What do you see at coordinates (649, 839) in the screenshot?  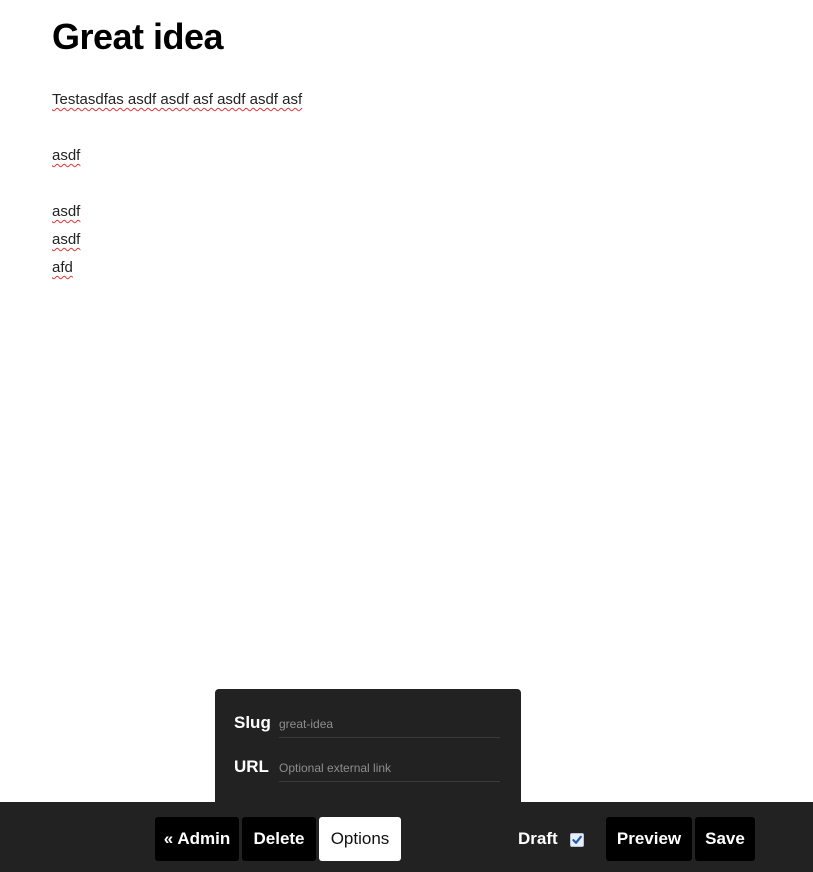 I see `preview-button: Preview` at bounding box center [649, 839].